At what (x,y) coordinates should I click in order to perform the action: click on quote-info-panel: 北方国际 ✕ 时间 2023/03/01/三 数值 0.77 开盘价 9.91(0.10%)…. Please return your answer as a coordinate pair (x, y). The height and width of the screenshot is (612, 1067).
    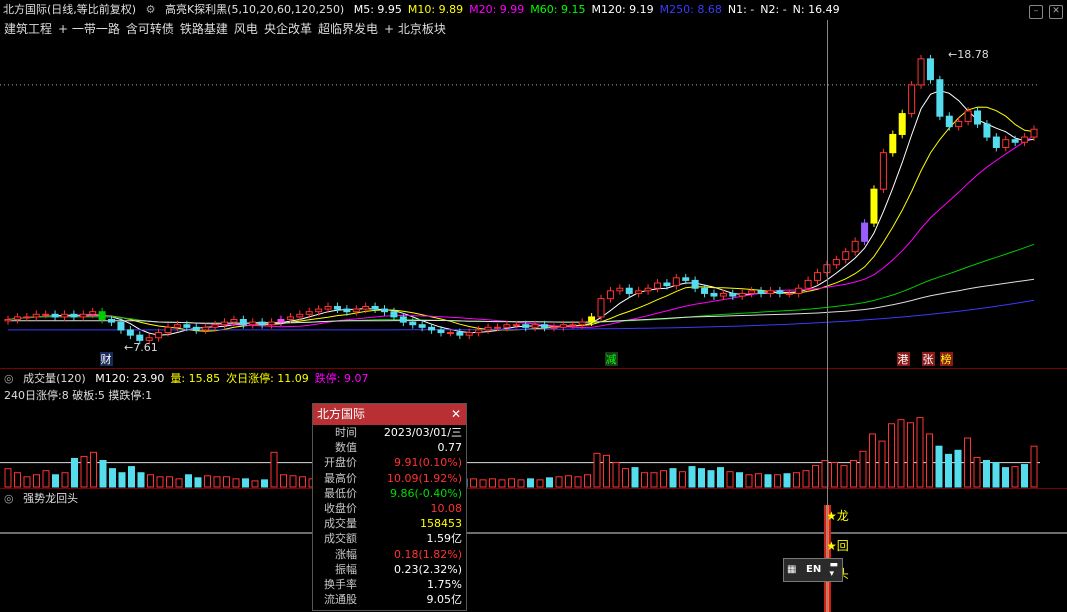
    Looking at the image, I should click on (389, 507).